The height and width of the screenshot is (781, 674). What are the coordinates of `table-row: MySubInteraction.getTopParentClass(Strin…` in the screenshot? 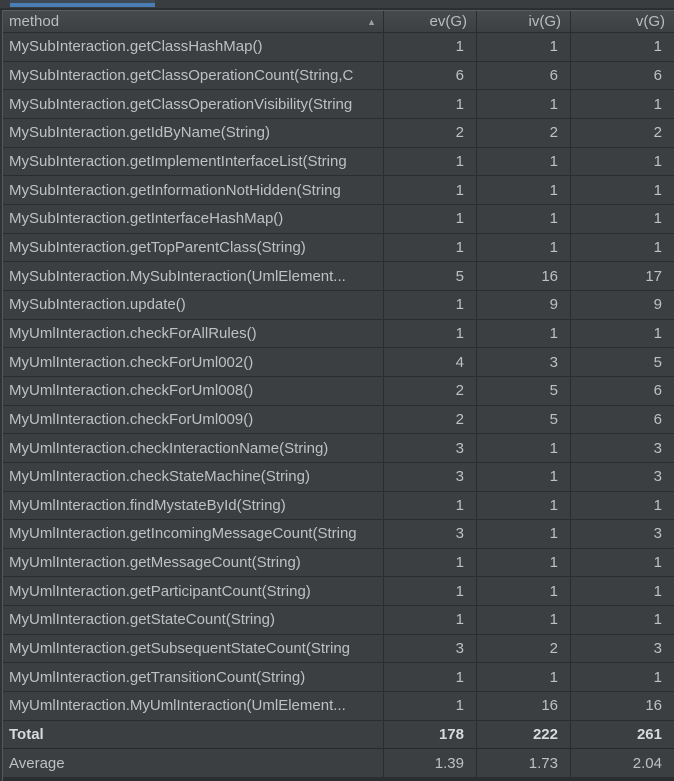 It's located at (337, 248).